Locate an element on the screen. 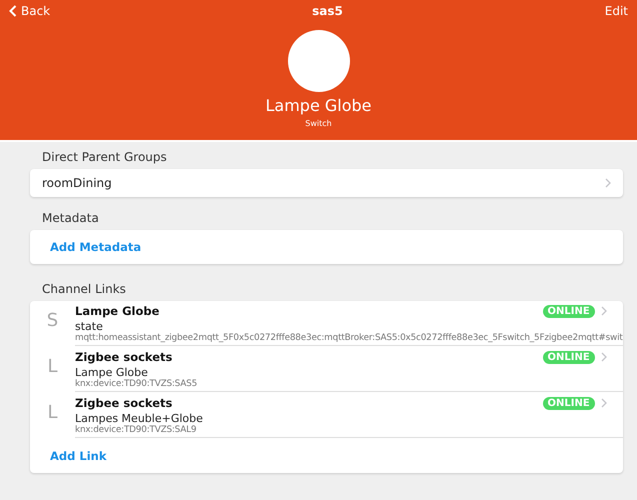  channel-subtitle: state is located at coordinates (89, 326).